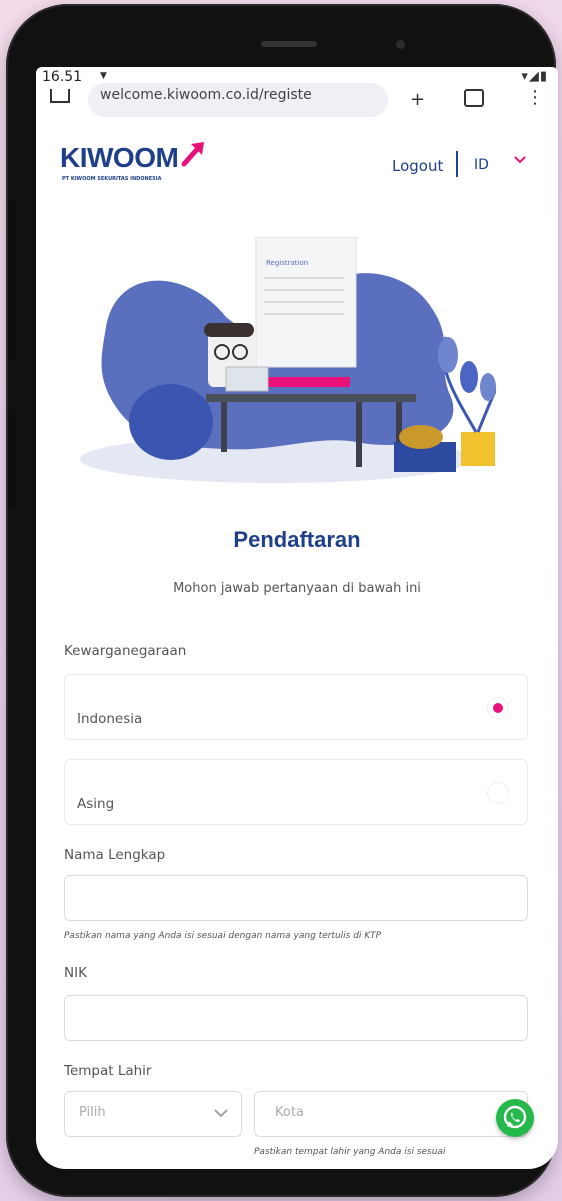 Image resolution: width=562 pixels, height=1201 pixels. Describe the element at coordinates (153, 1114) in the screenshot. I see `birthplace-select: Pilih` at that location.